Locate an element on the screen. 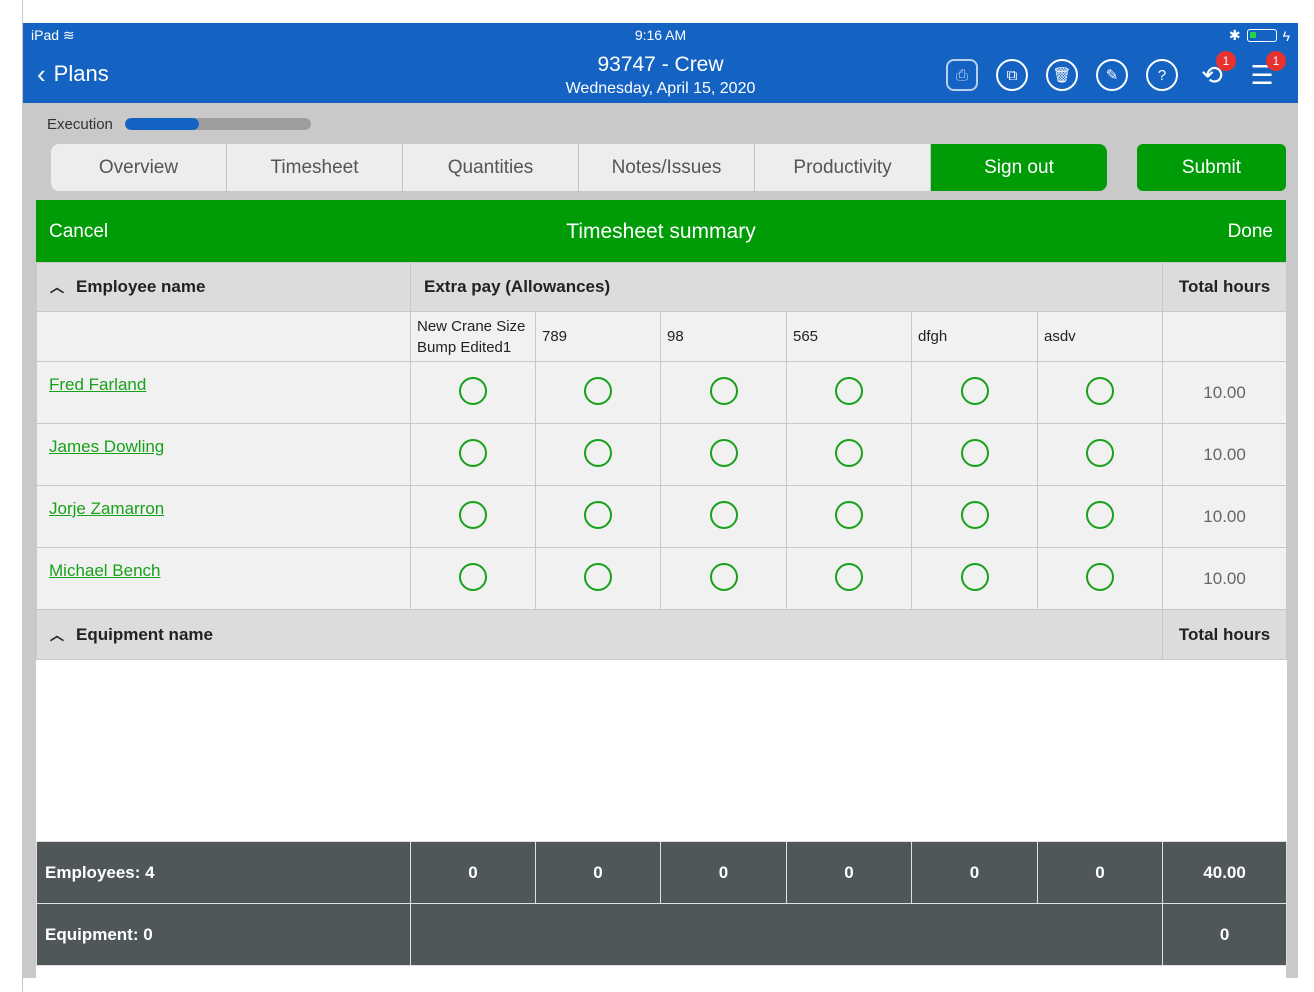 This screenshot has width=1314, height=992. status-time: 9:16 AM is located at coordinates (660, 35).